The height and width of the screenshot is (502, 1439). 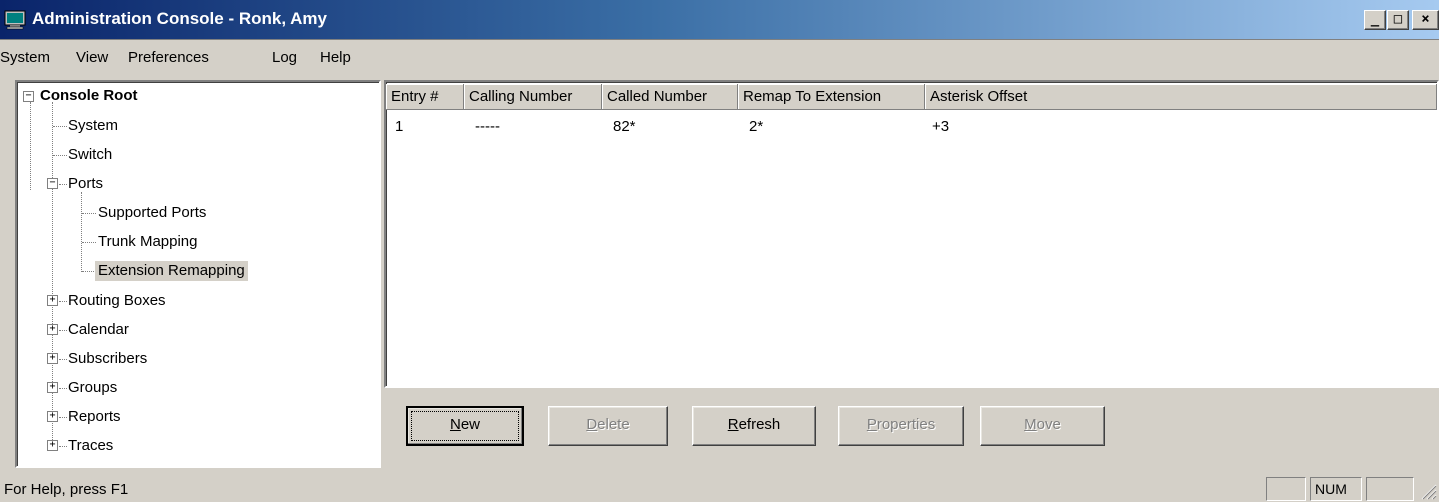 I want to click on tree-item-system: System, so click(x=93, y=126).